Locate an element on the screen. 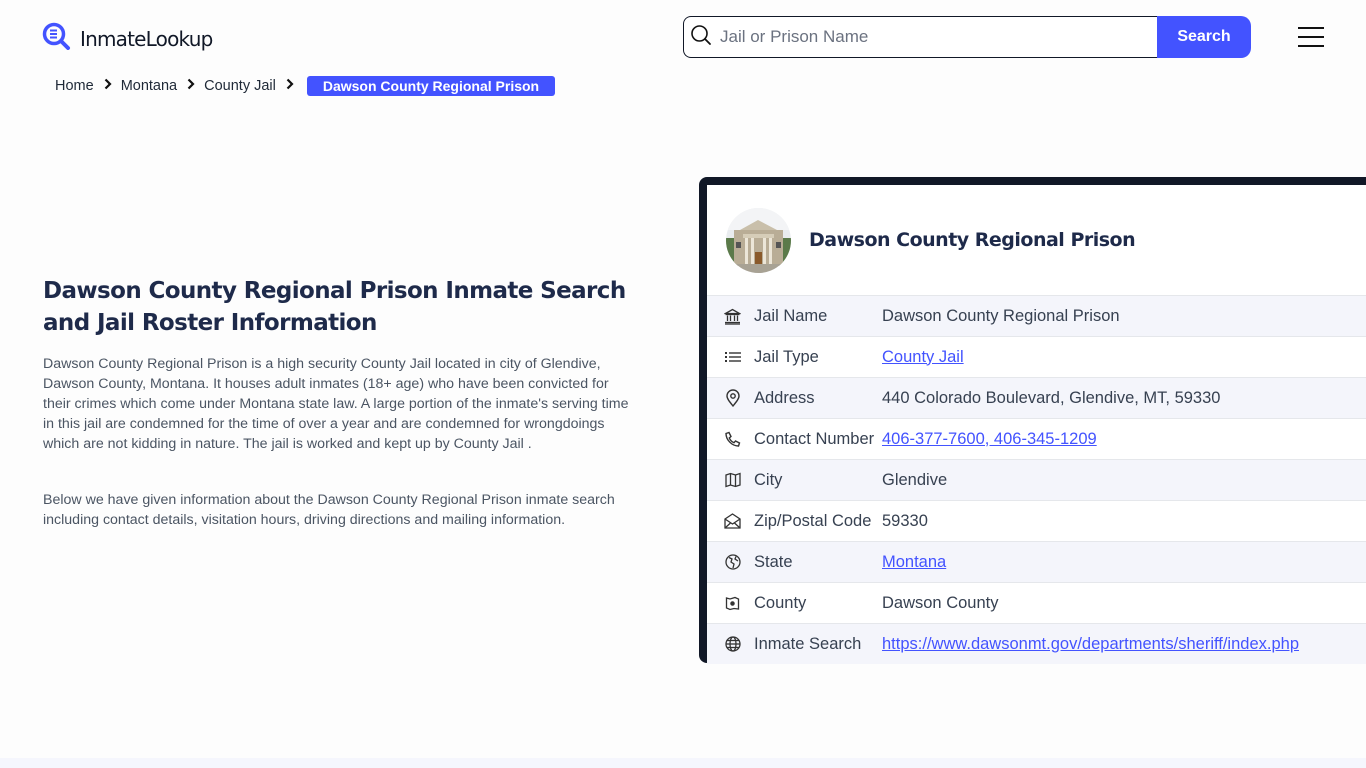  detail-value: Glendive is located at coordinates (915, 479).